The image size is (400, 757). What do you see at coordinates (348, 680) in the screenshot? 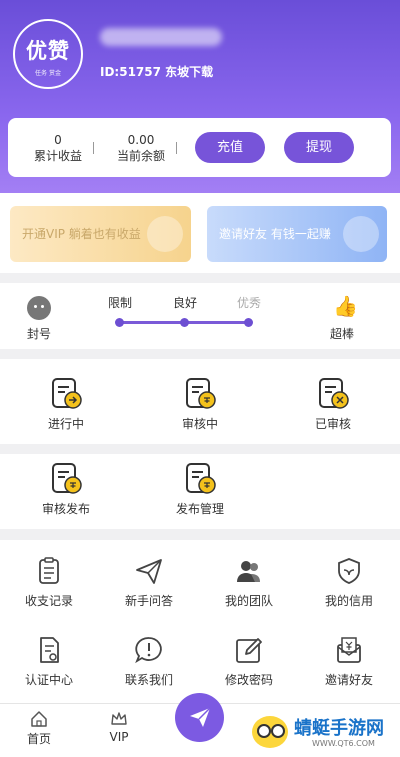
I see `grid-label: 邀请好友` at bounding box center [348, 680].